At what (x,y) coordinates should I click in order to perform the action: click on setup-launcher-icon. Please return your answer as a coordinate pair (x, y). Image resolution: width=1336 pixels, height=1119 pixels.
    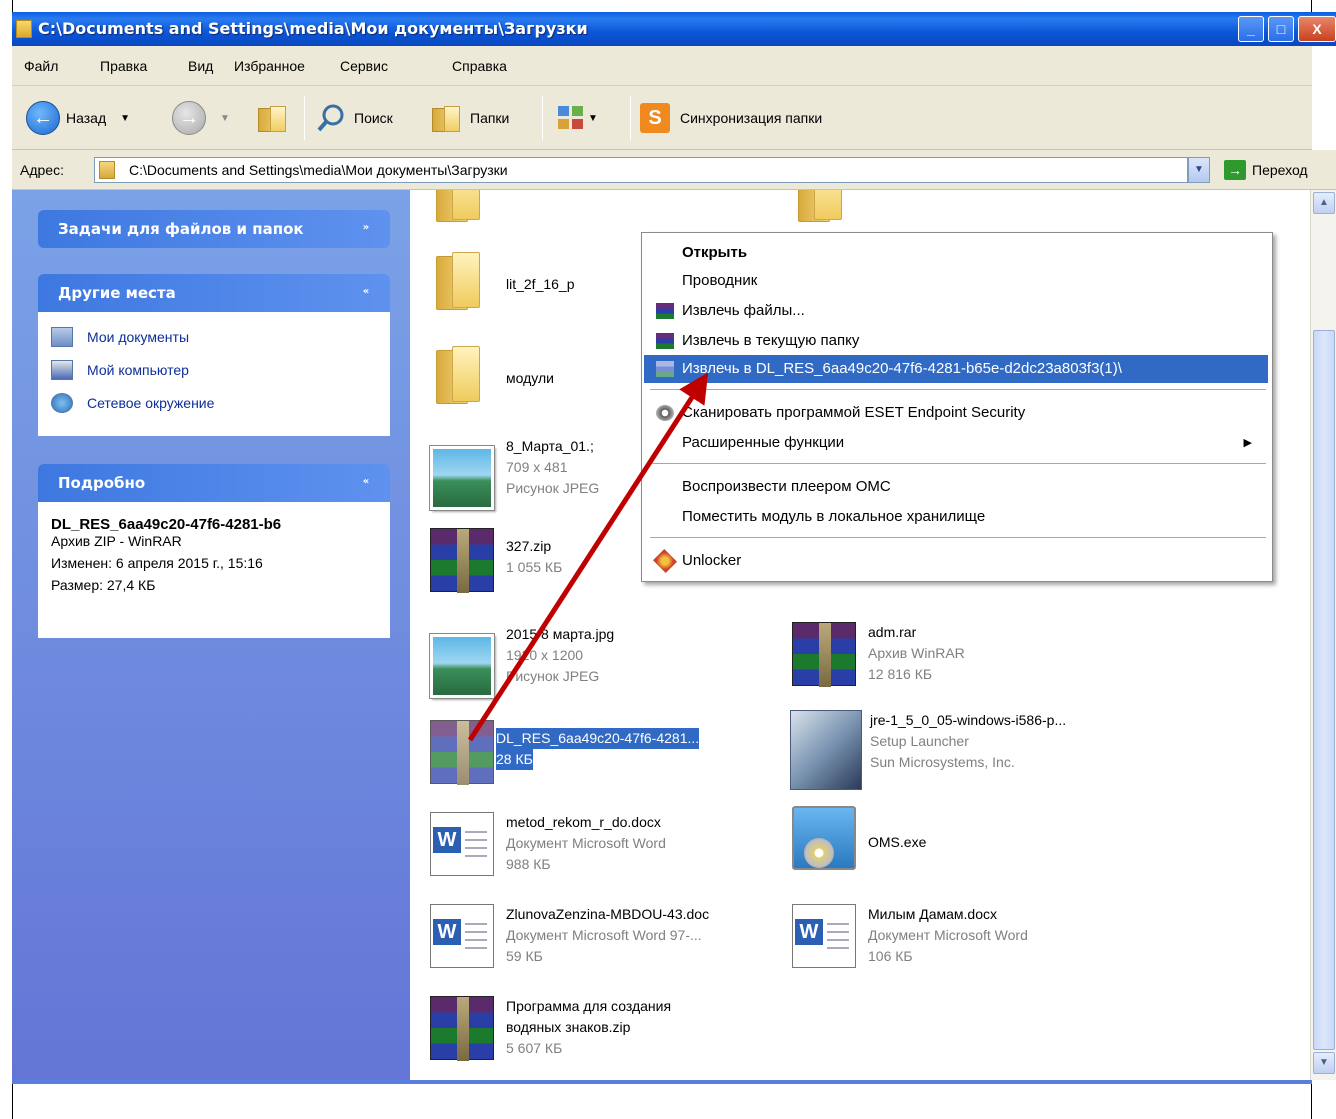
    Looking at the image, I should click on (826, 750).